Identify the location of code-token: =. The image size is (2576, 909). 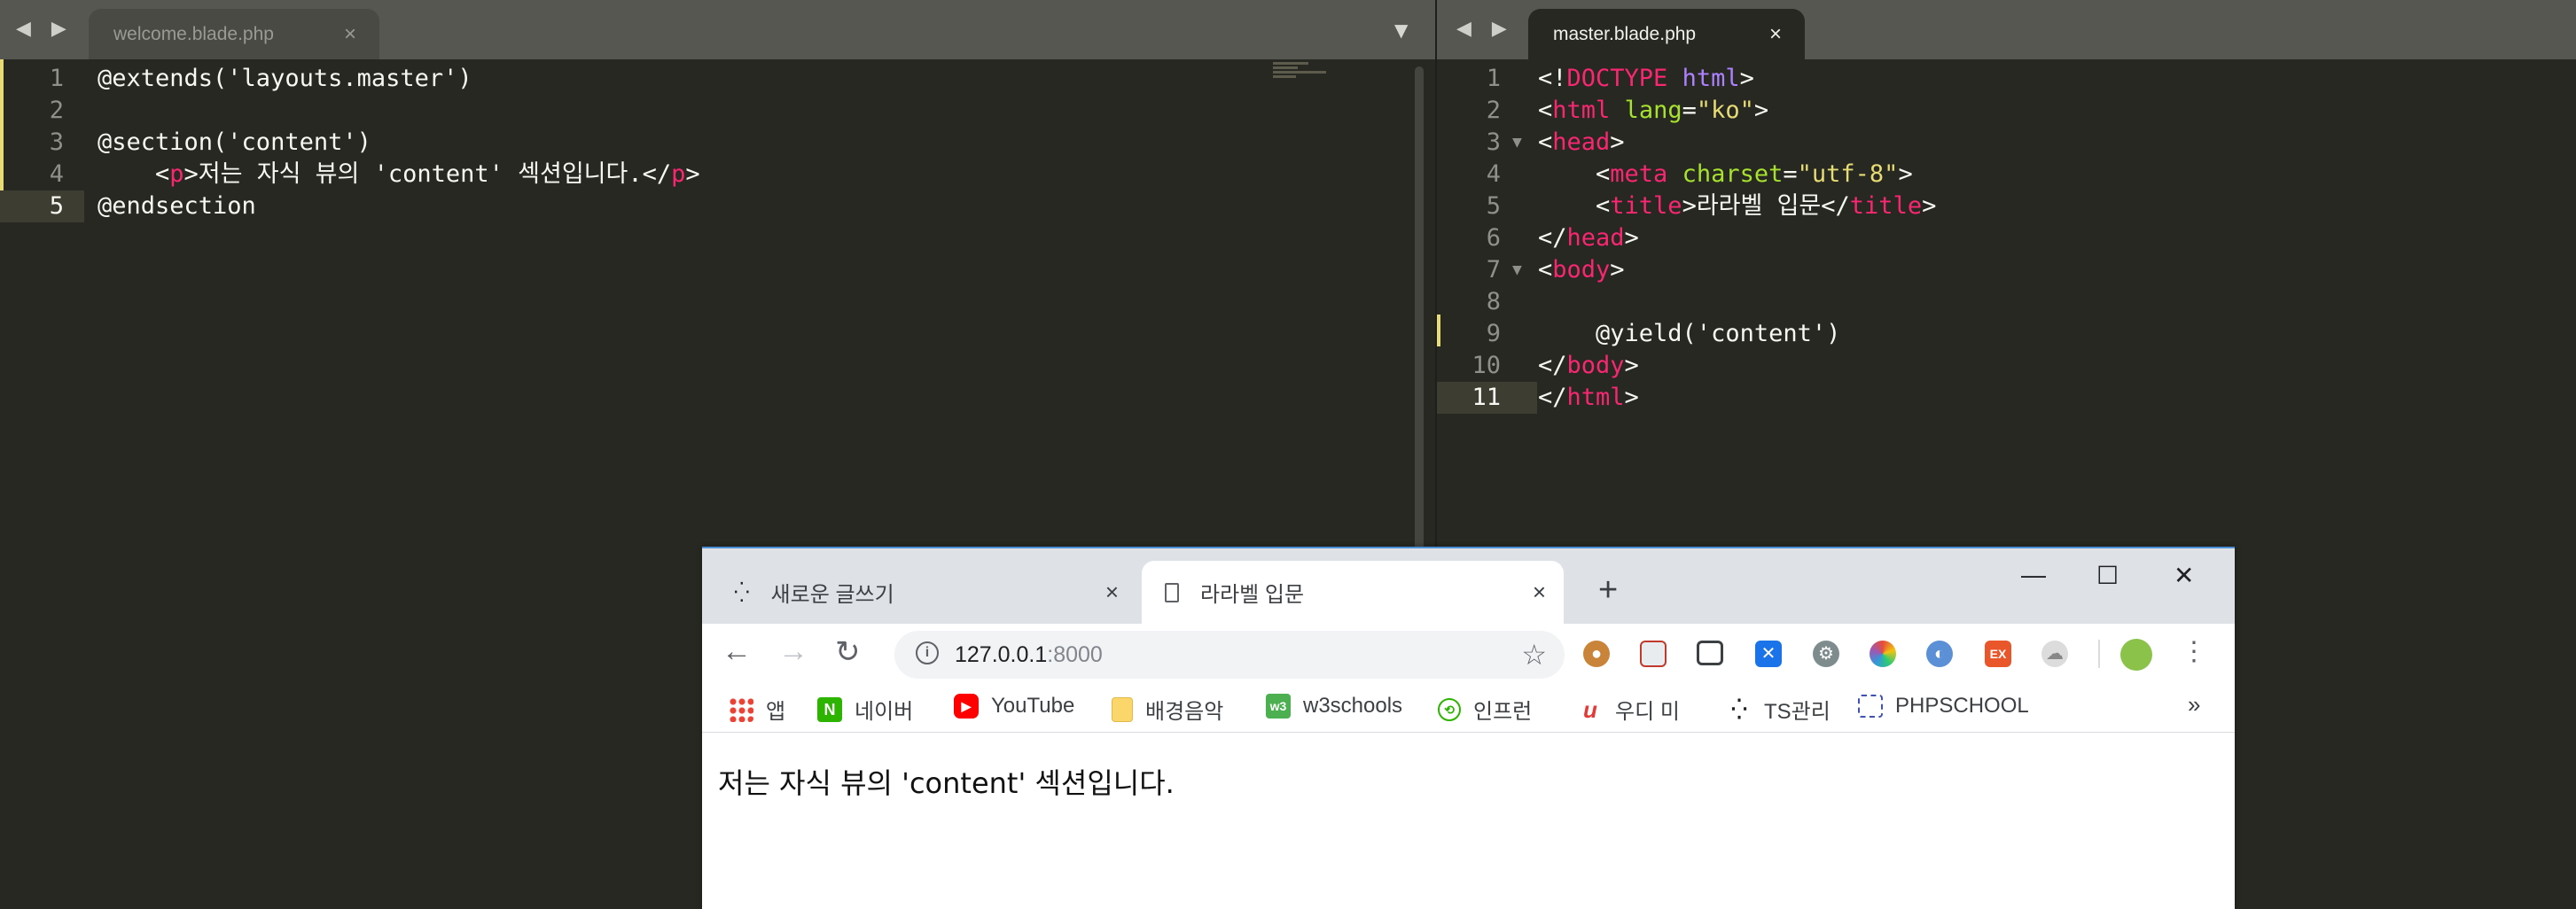
(1790, 174).